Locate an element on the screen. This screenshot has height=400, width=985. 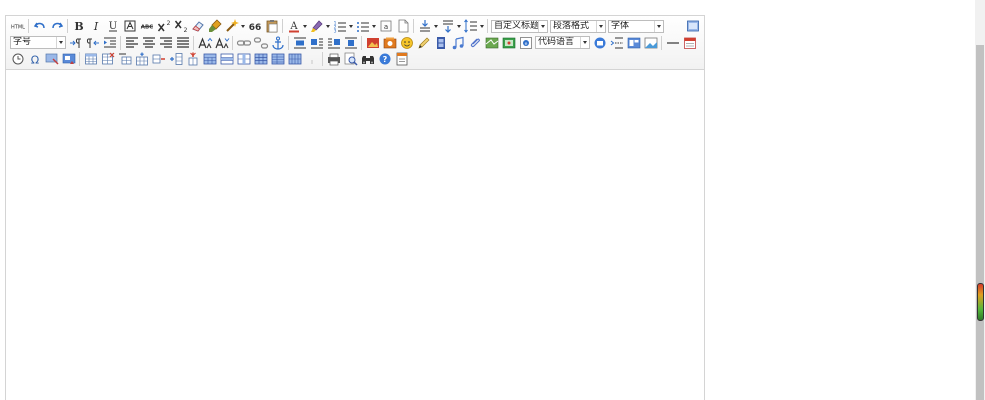
insert-frame-button: e is located at coordinates (525, 43).